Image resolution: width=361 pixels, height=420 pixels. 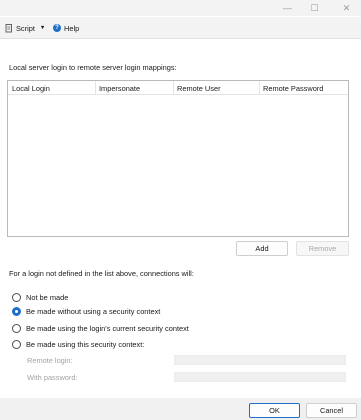 I want to click on radio-button-selected, so click(x=16, y=311).